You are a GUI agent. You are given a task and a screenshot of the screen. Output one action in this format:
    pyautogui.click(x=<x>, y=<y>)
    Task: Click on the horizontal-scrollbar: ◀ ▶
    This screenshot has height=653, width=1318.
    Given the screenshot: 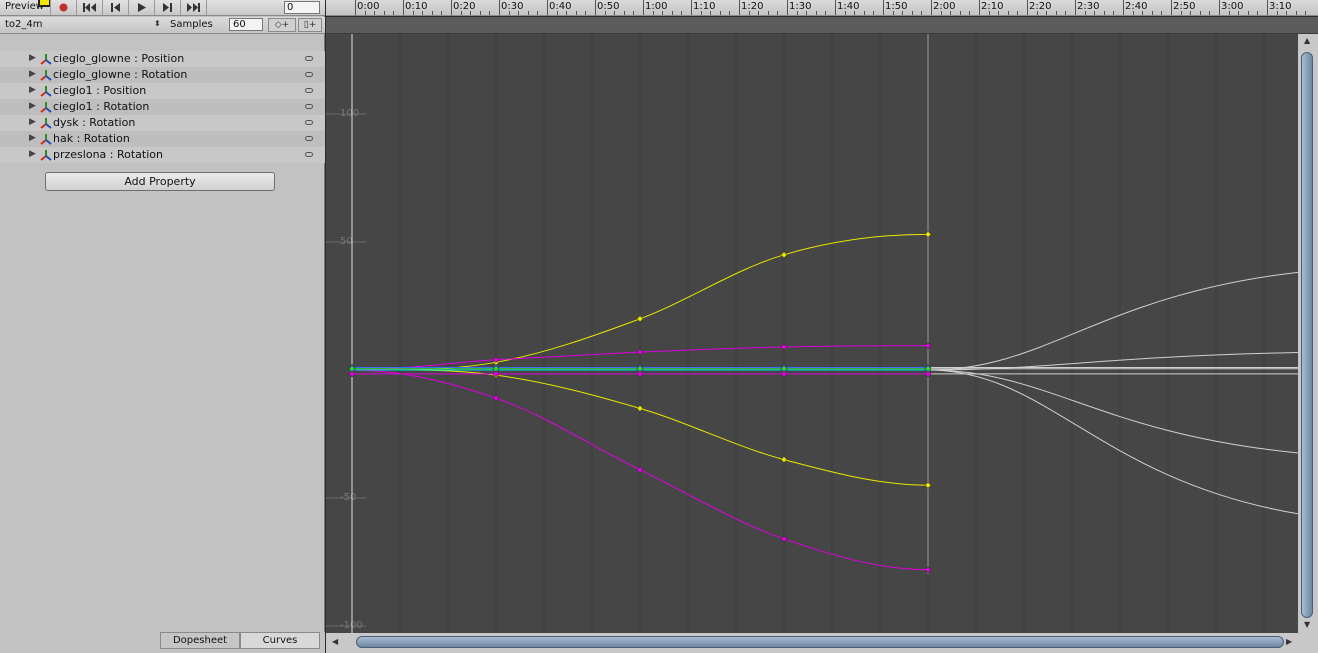 What is the action you would take?
    pyautogui.click(x=812, y=643)
    